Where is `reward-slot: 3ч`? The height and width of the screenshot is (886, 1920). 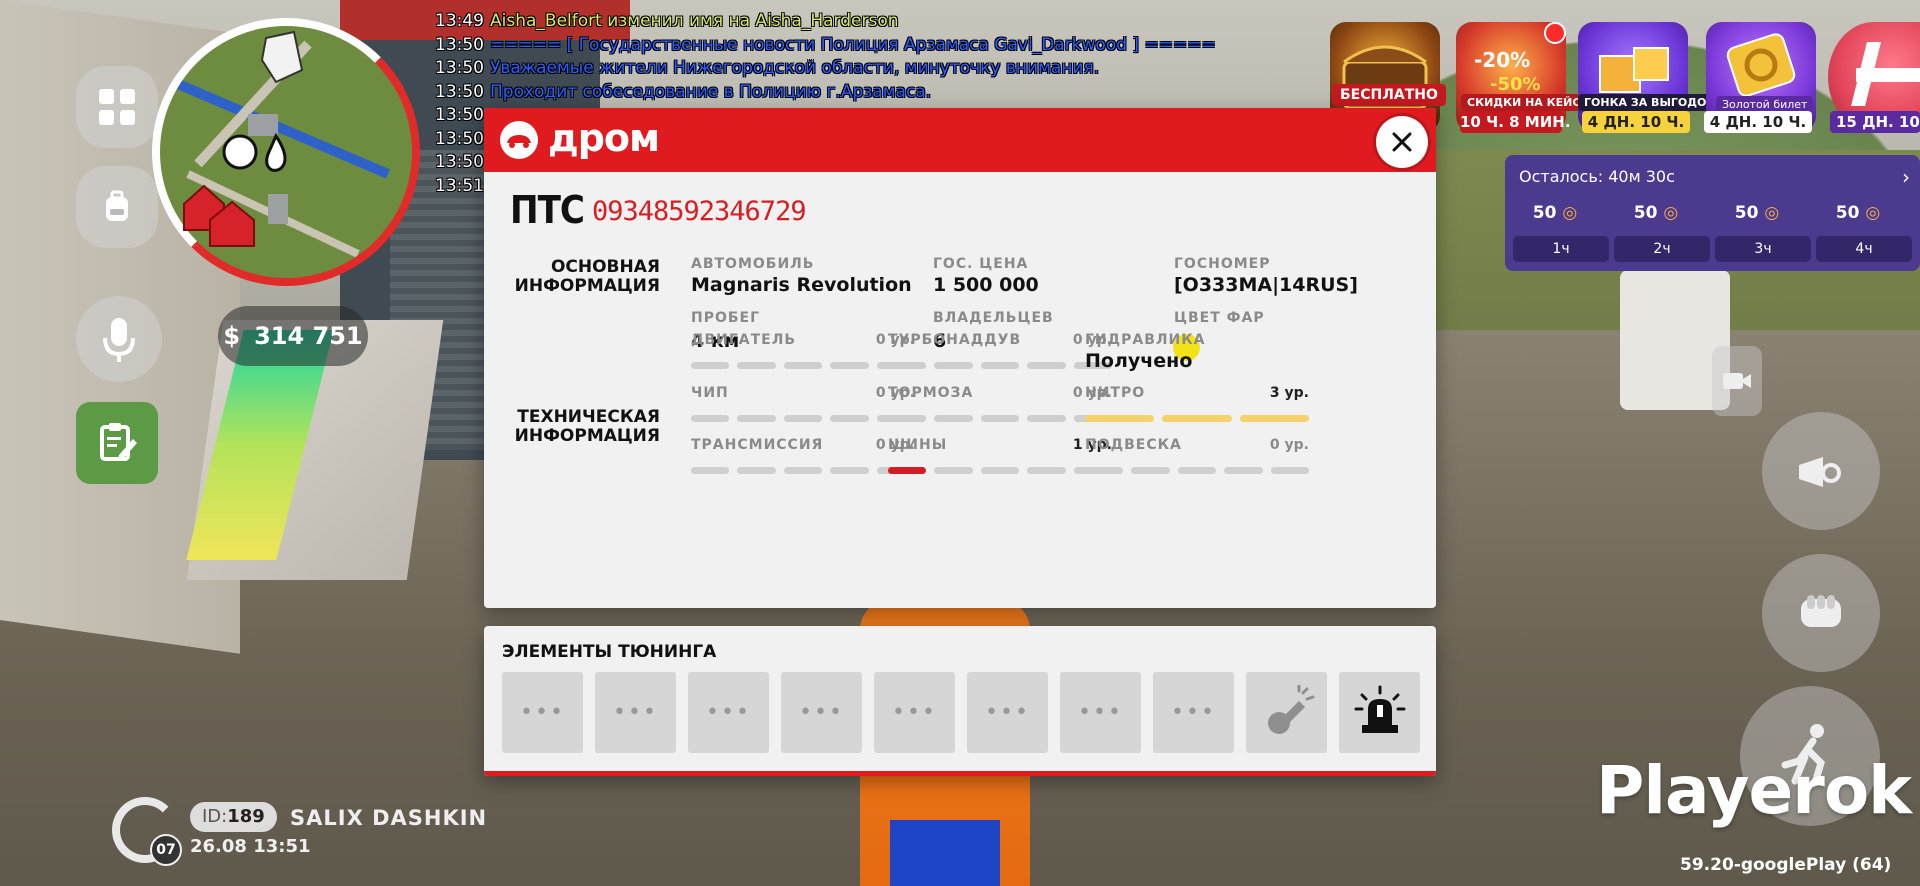
reward-slot: 3ч is located at coordinates (1763, 249).